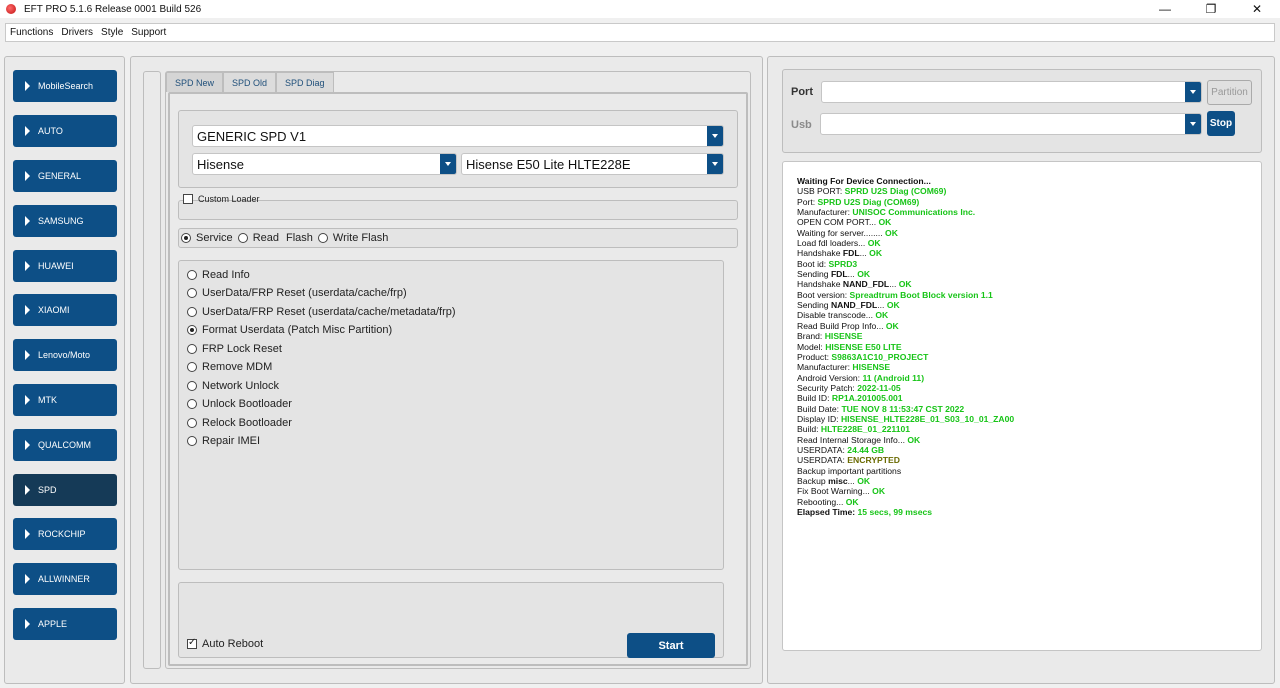 The height and width of the screenshot is (688, 1280). What do you see at coordinates (242, 238) in the screenshot?
I see `read-flash-radio` at bounding box center [242, 238].